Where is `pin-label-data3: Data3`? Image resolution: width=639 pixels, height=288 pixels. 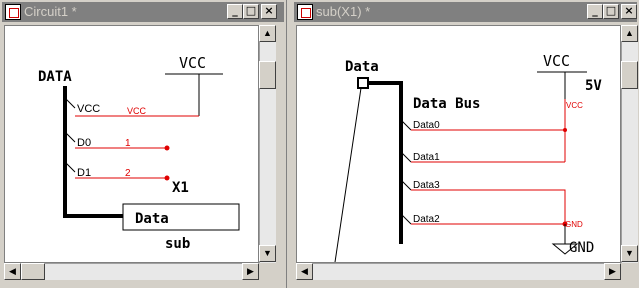
pin-label-data3: Data3 is located at coordinates (426, 185).